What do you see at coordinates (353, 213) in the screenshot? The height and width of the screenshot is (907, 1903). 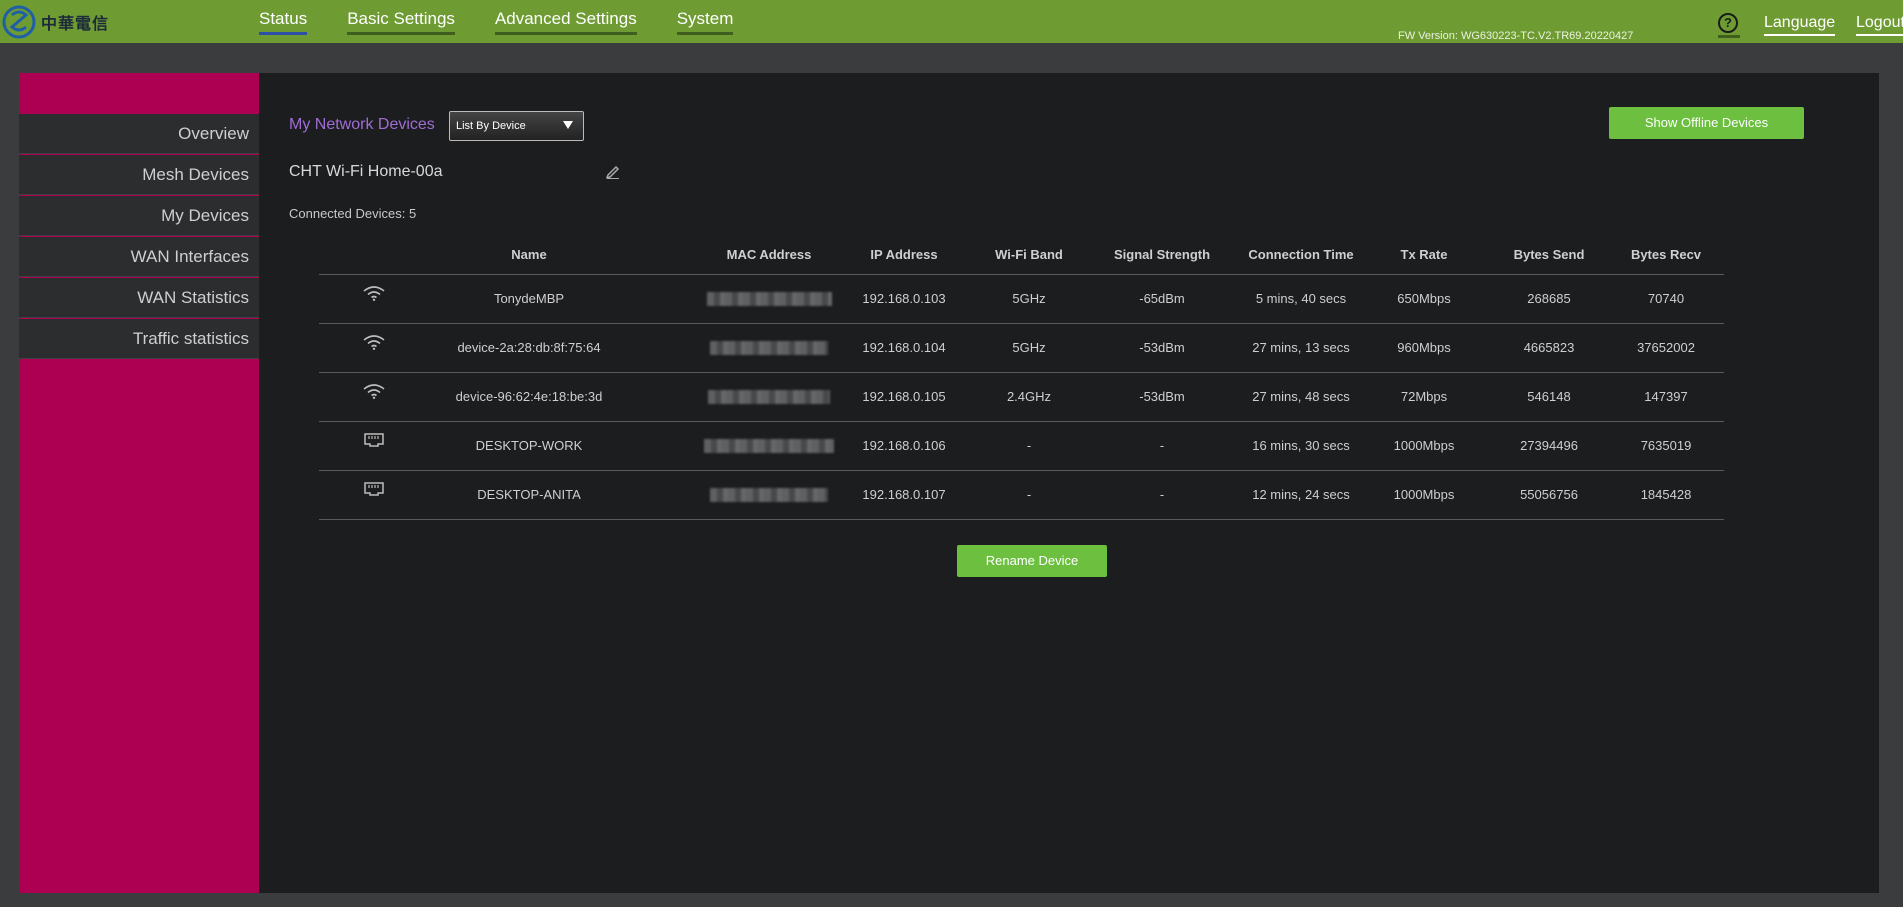 I see `connected-devices-count: Connected Devices: 5` at bounding box center [353, 213].